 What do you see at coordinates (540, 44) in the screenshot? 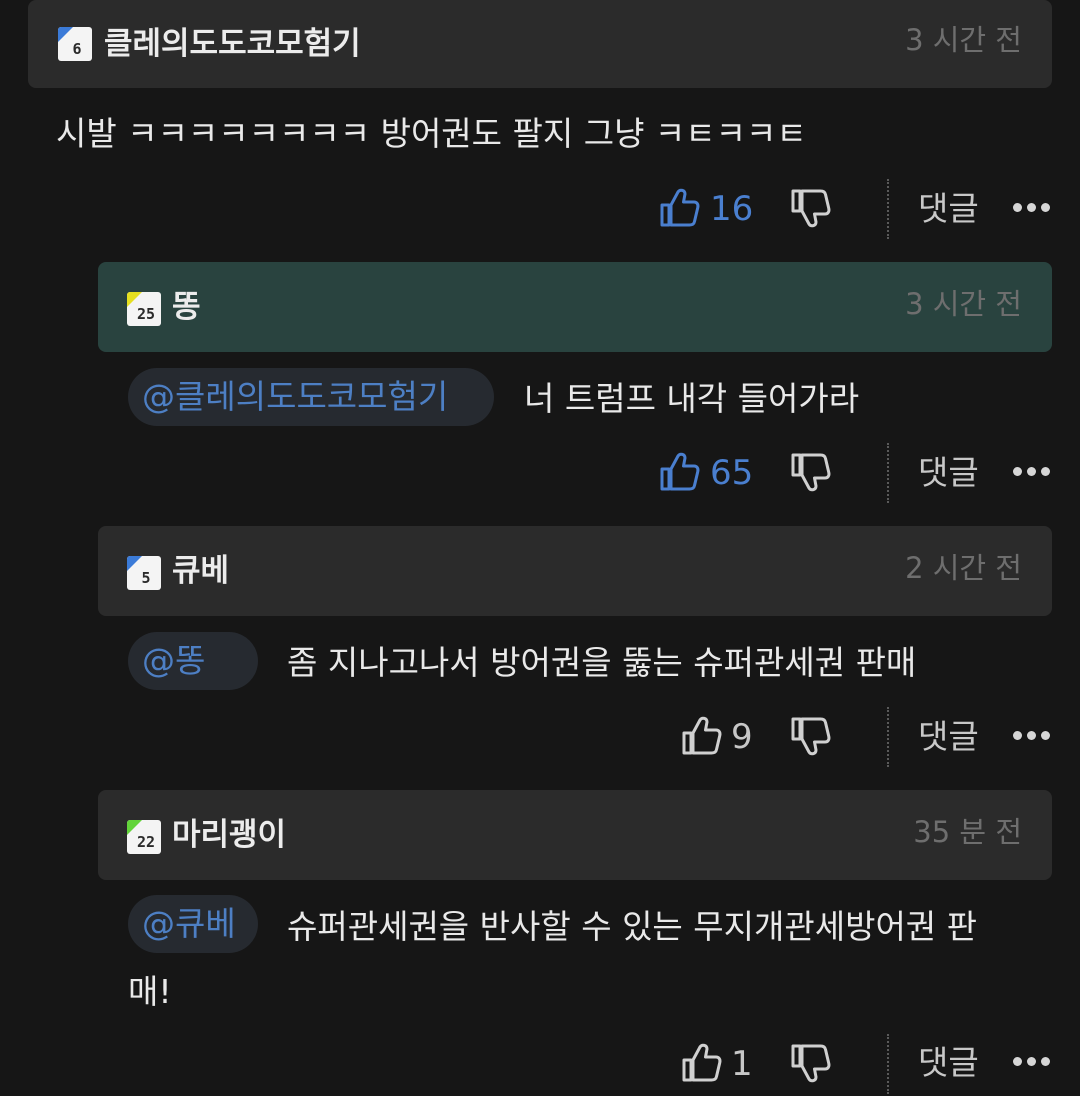
I see `comment-header: 6 클레의도도코모험기 3 시간 전` at bounding box center [540, 44].